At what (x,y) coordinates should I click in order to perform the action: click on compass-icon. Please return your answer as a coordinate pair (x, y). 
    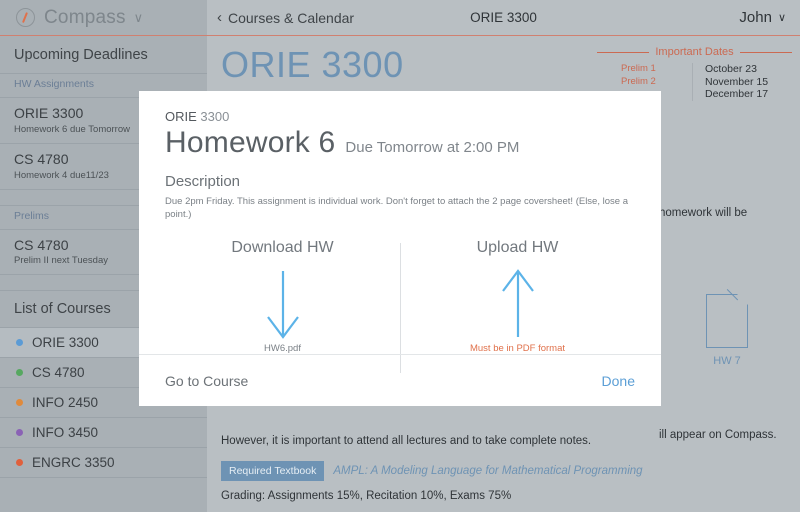
    Looking at the image, I should click on (25, 17).